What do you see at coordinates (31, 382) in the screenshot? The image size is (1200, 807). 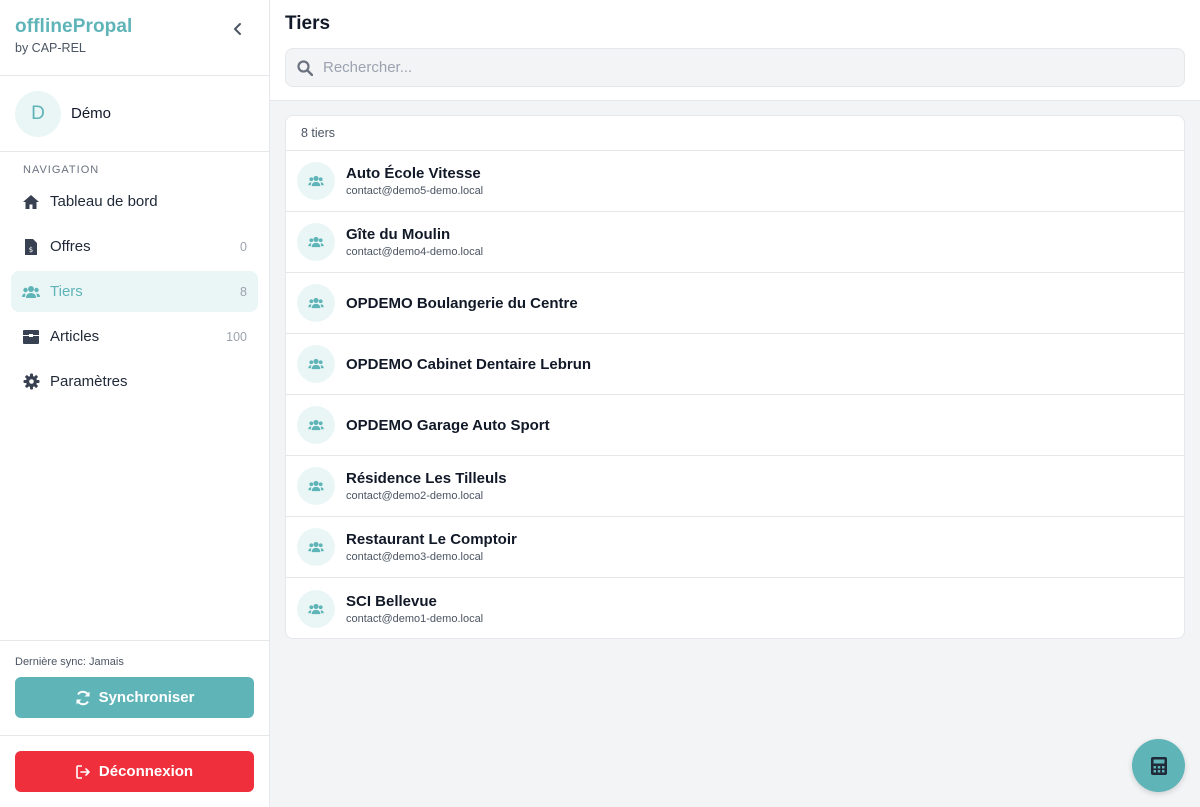 I see `gear-icon` at bounding box center [31, 382].